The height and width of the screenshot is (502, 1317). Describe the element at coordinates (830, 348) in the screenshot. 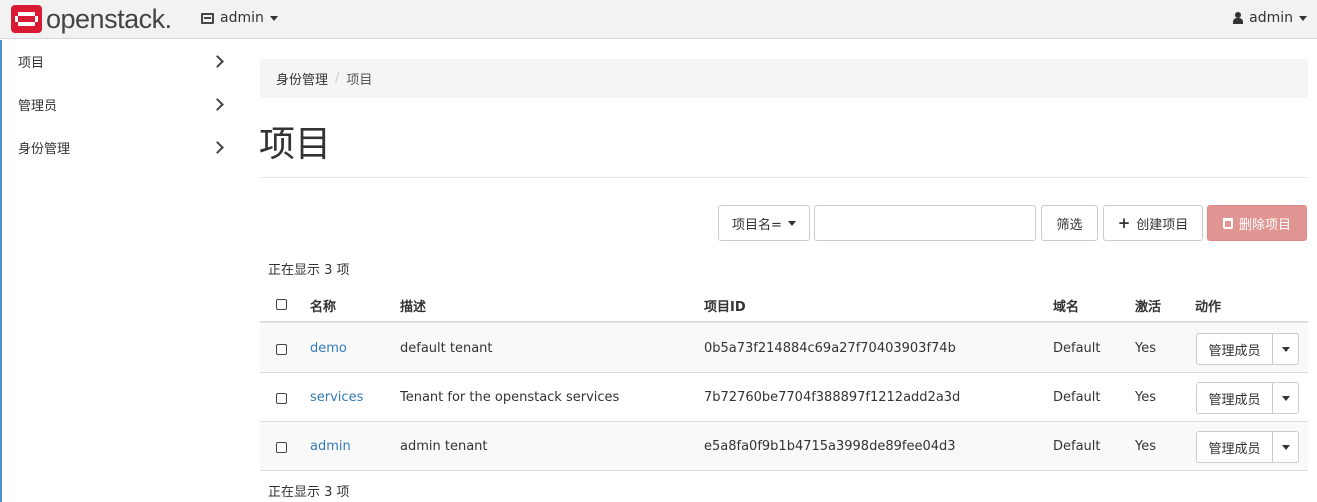

I see `project-id: 0b5a73f214884c69a27f70403903f74b` at that location.